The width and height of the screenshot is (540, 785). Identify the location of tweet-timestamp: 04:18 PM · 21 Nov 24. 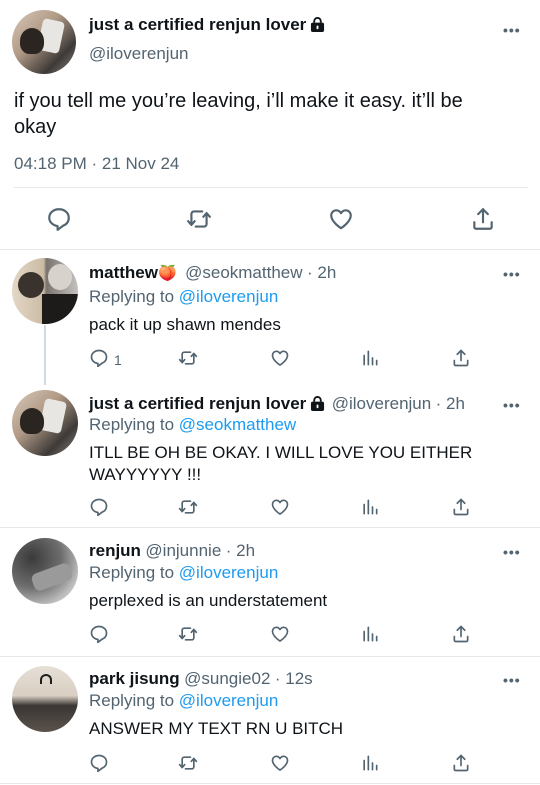
(96, 164).